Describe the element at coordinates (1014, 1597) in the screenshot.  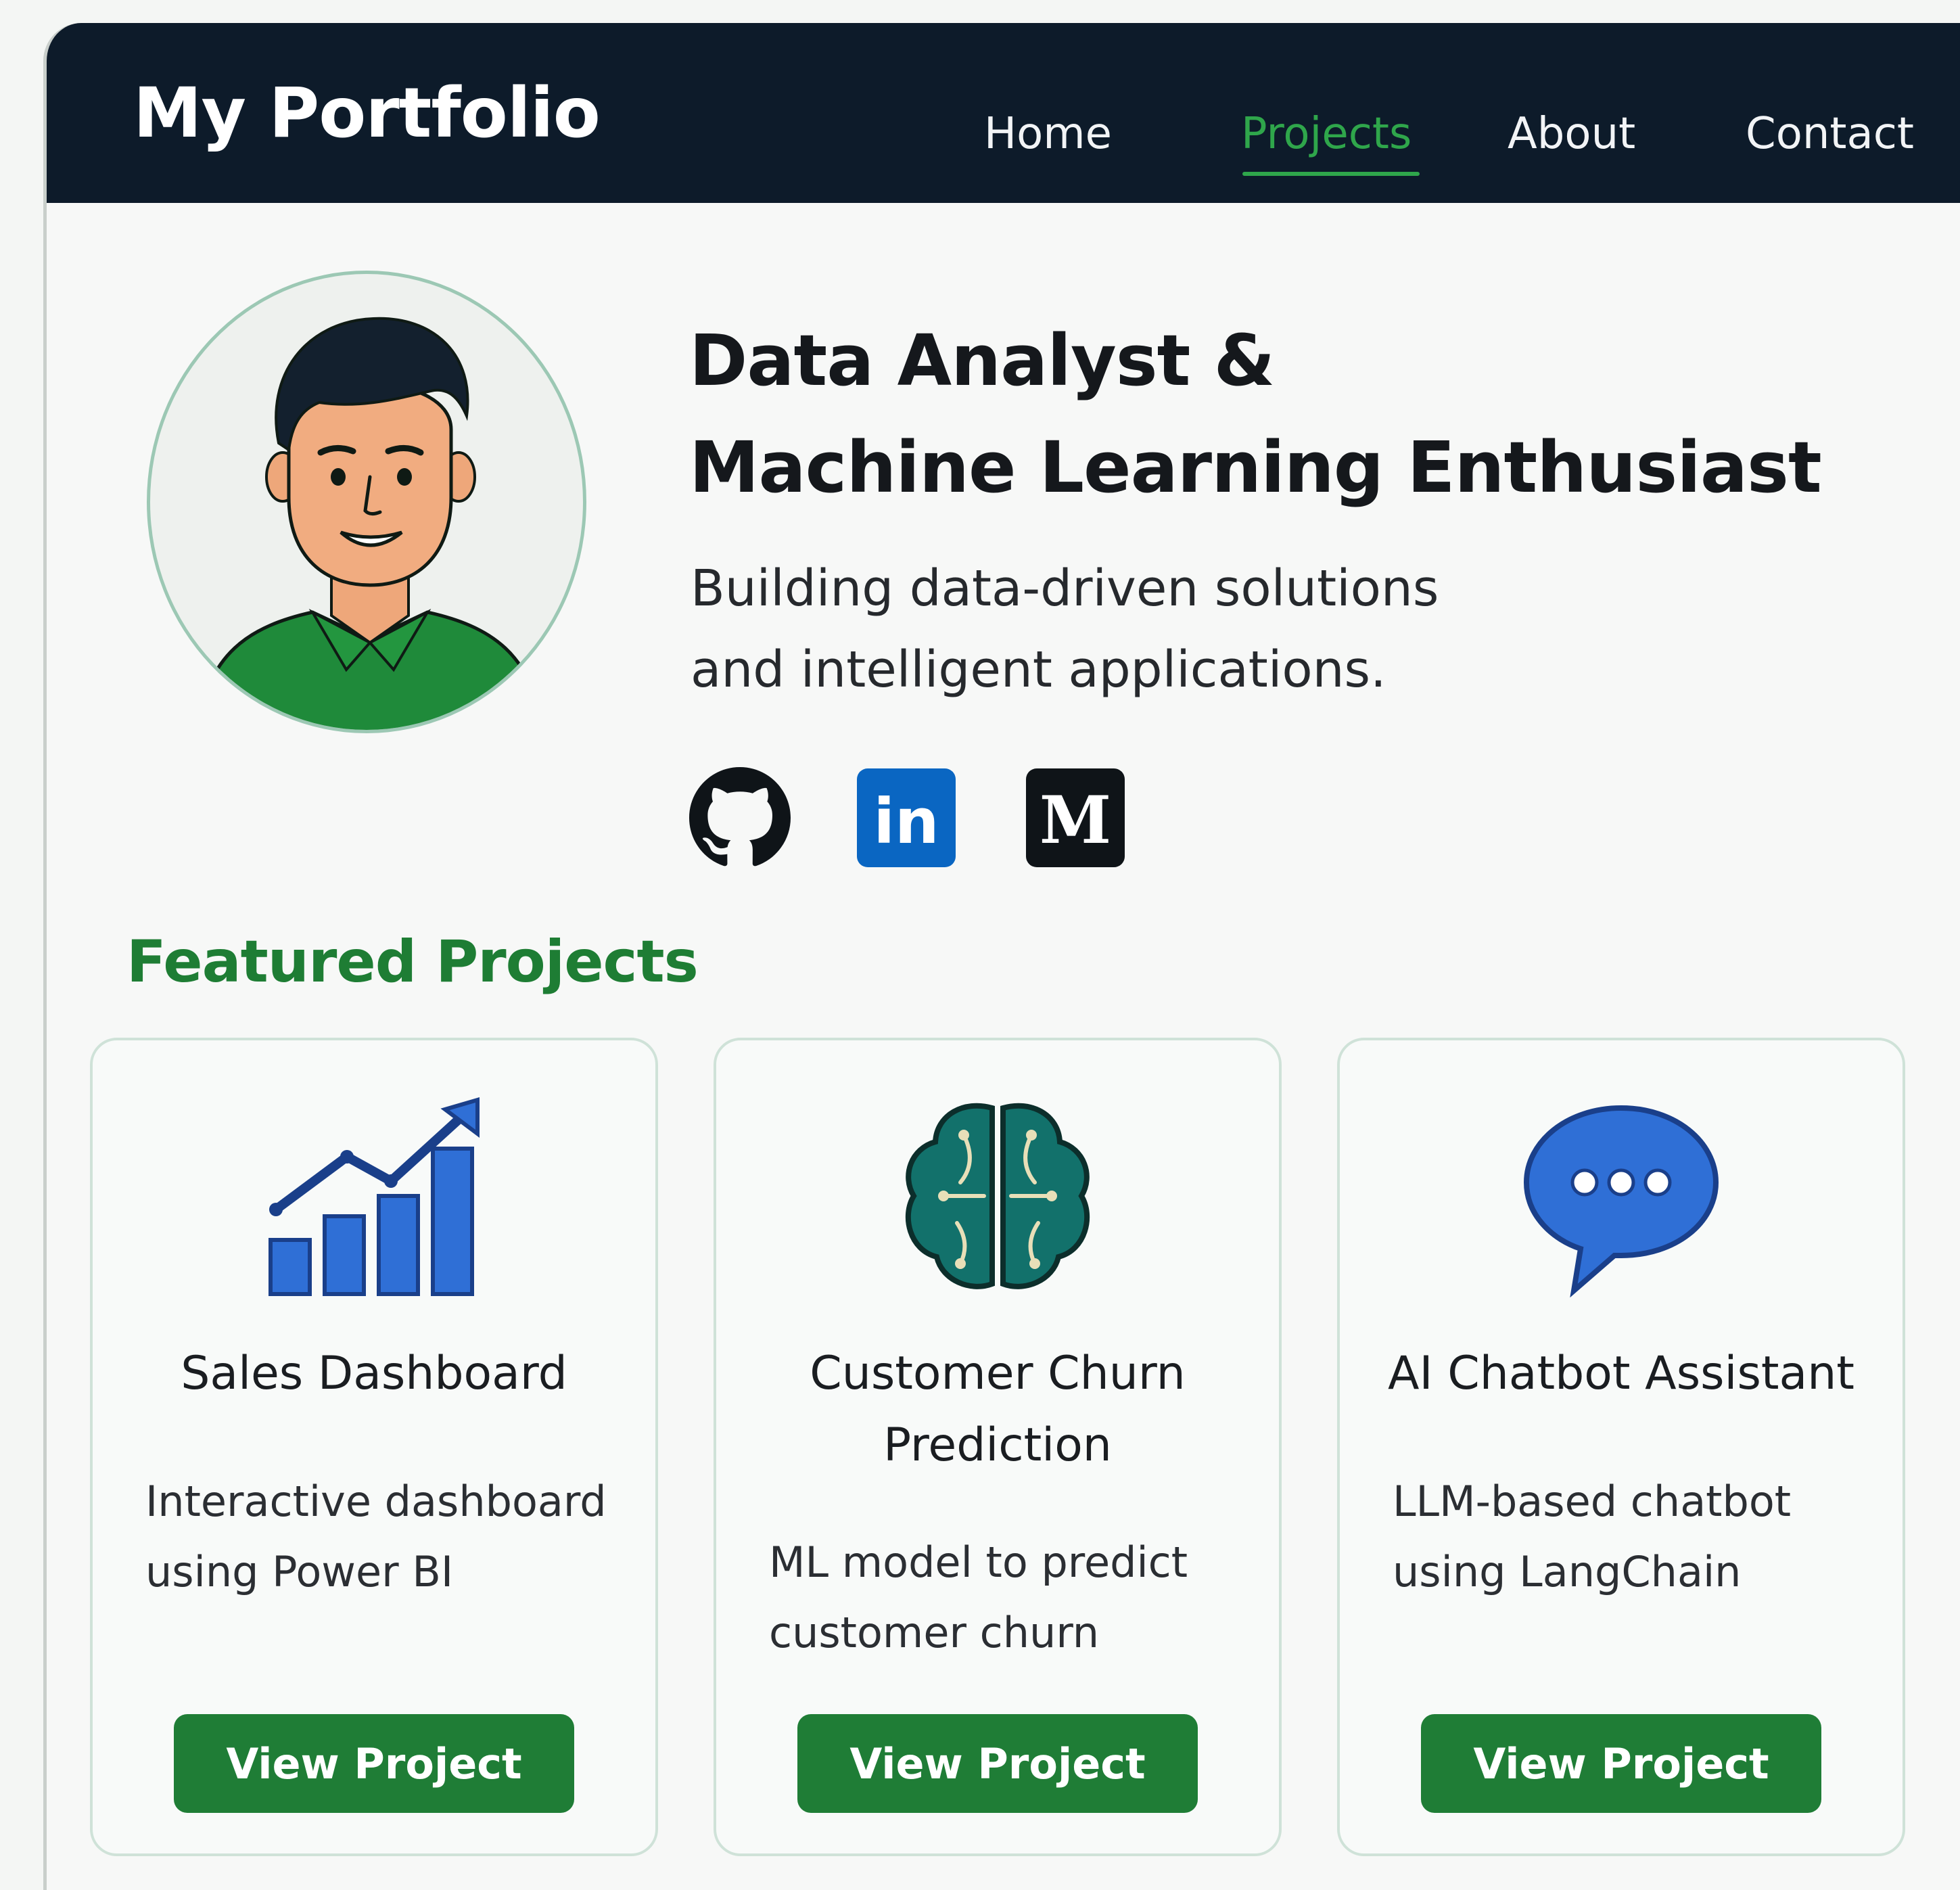
I see `project-description: ML model to predict customer churn` at that location.